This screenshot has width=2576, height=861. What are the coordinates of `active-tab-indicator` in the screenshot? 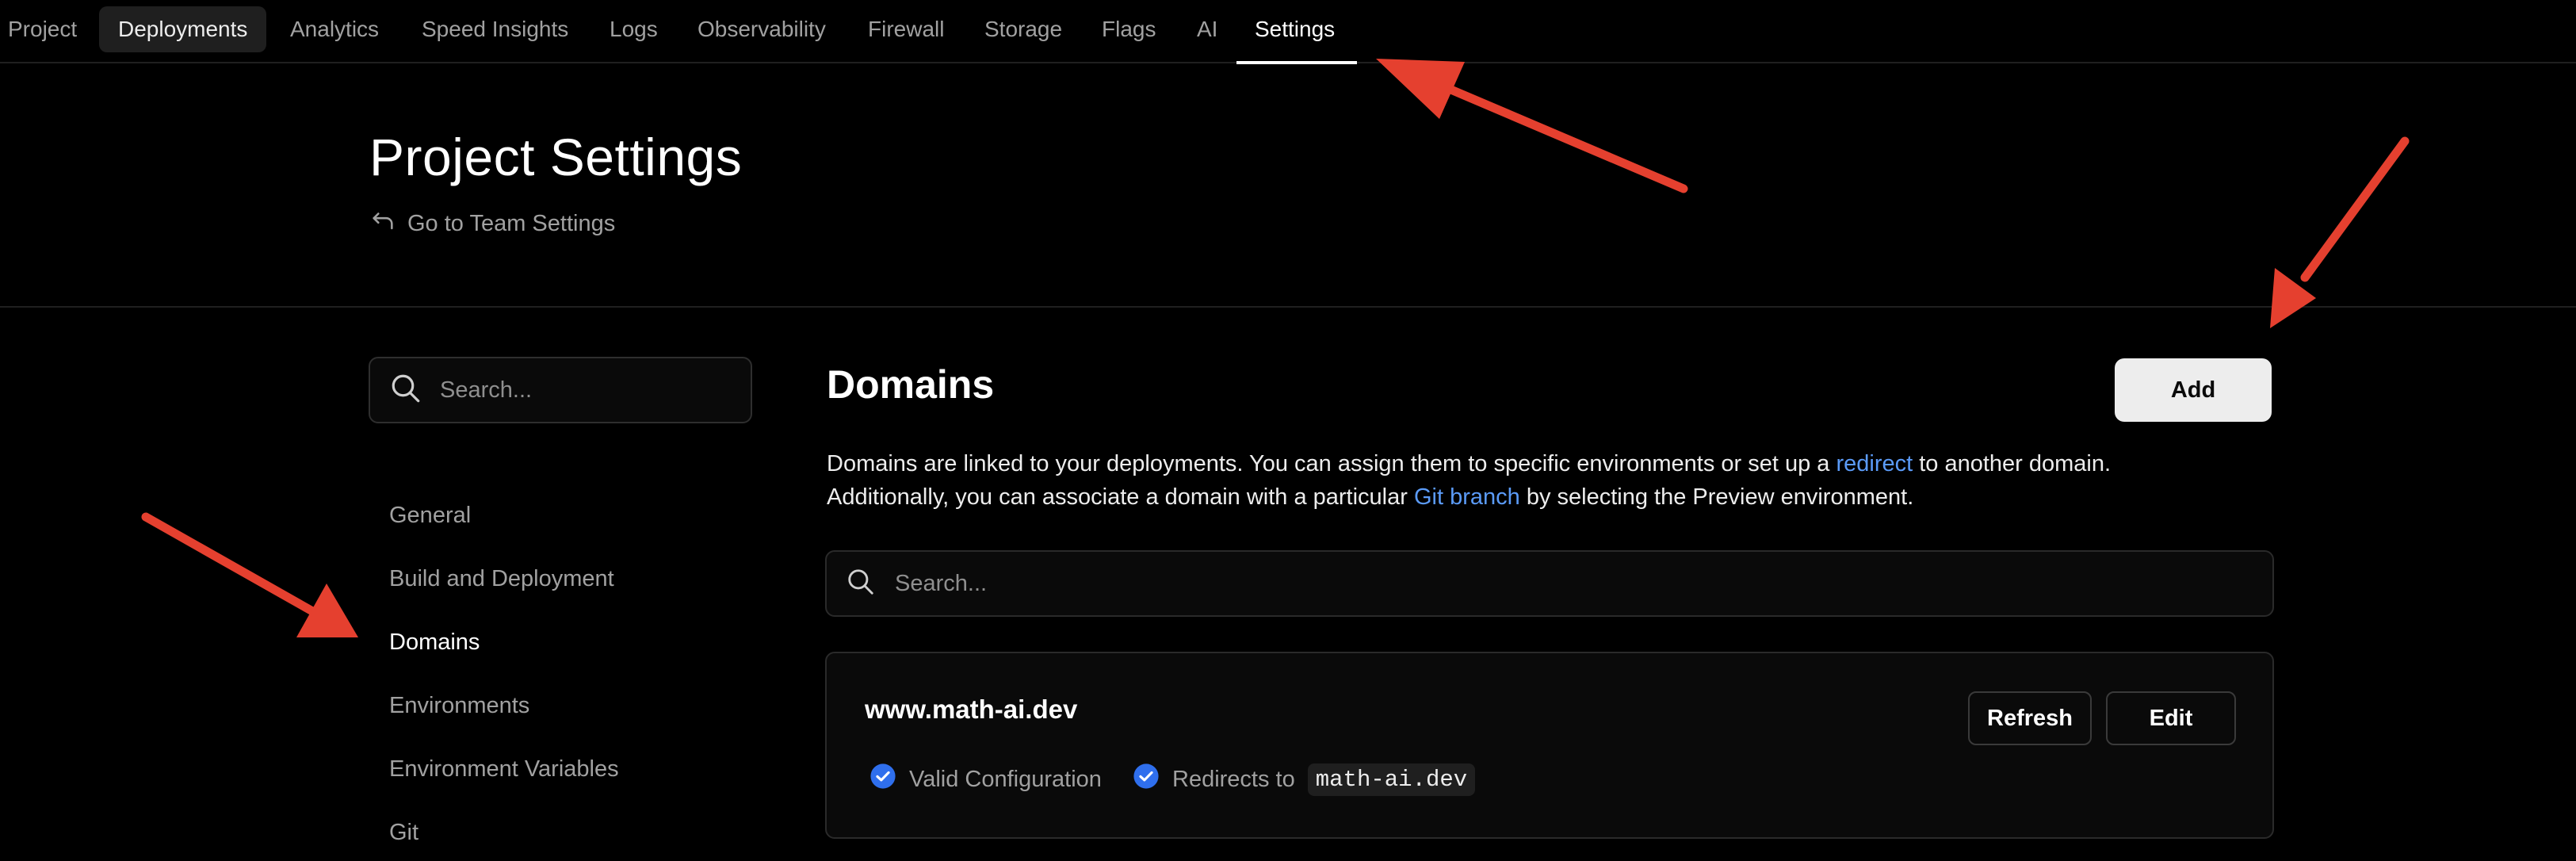 It's located at (1296, 62).